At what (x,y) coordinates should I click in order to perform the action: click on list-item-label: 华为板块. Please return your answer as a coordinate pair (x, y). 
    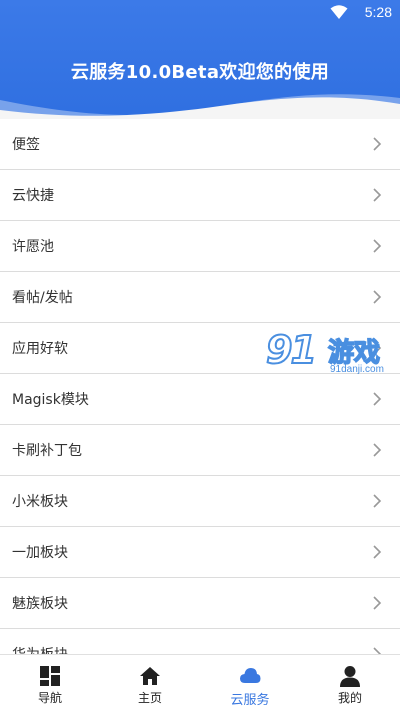
    Looking at the image, I should click on (40, 649).